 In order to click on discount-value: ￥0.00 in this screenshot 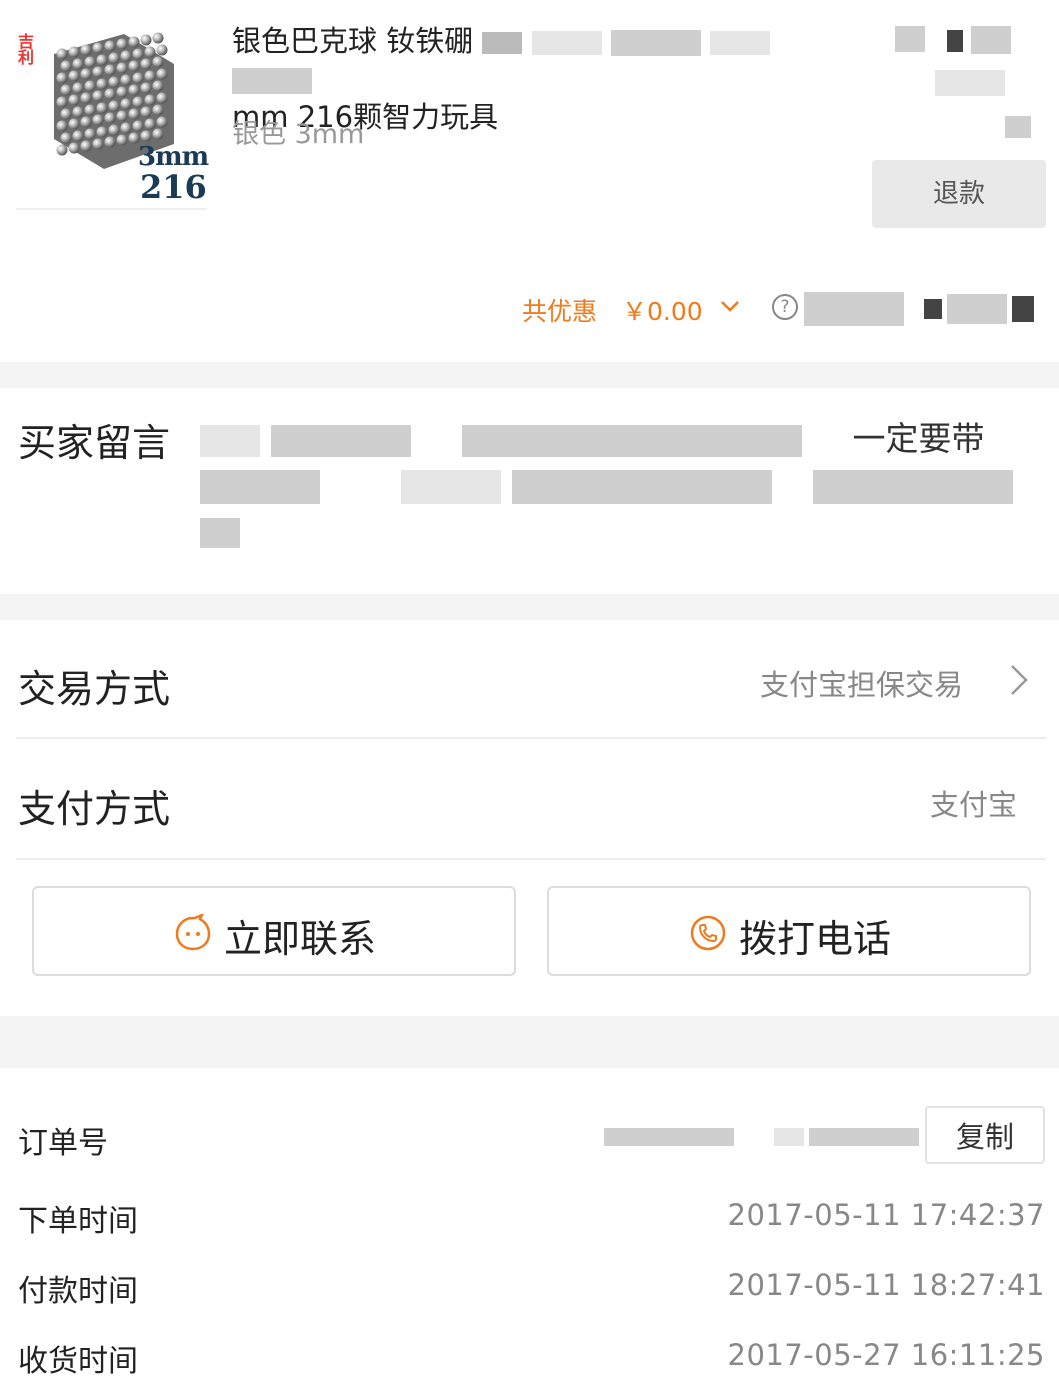, I will do `click(662, 311)`.